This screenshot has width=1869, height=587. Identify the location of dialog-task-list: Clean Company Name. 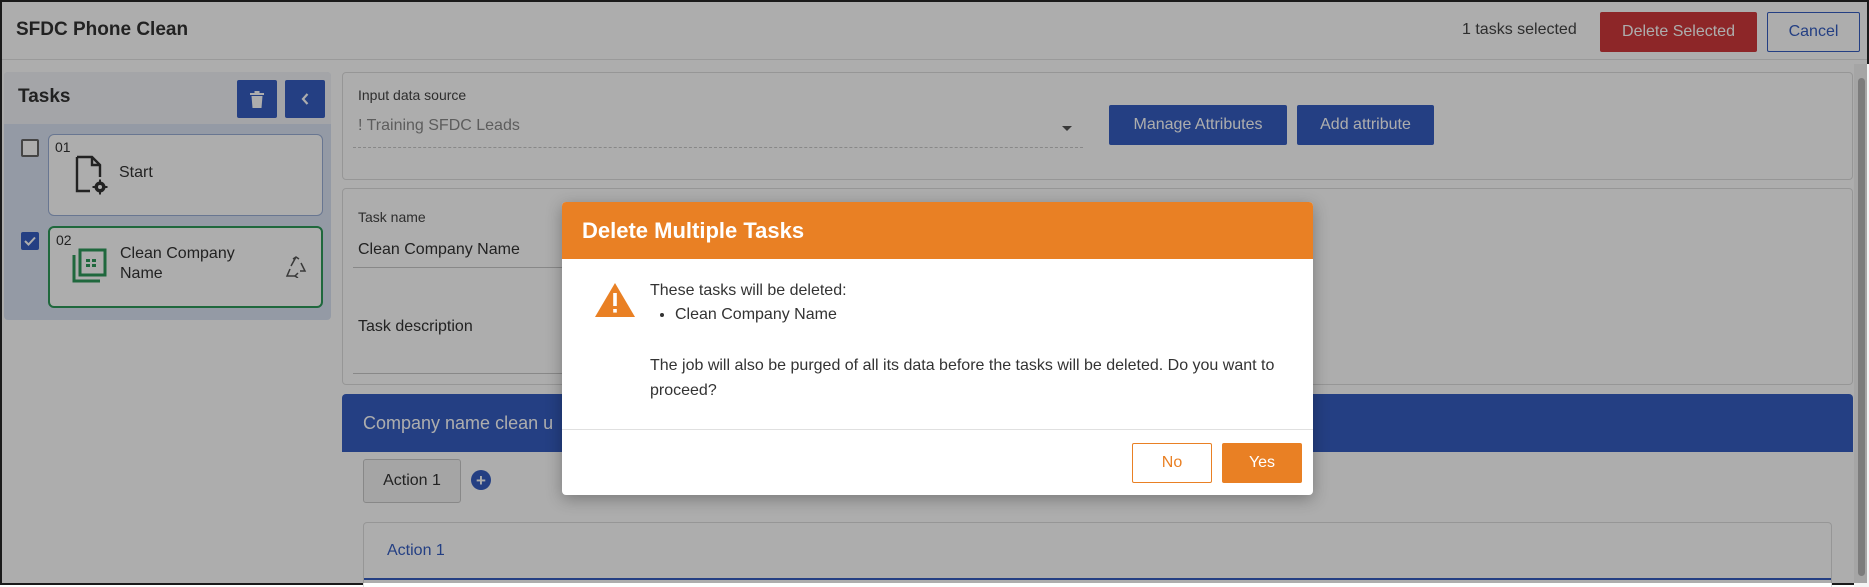
(743, 315).